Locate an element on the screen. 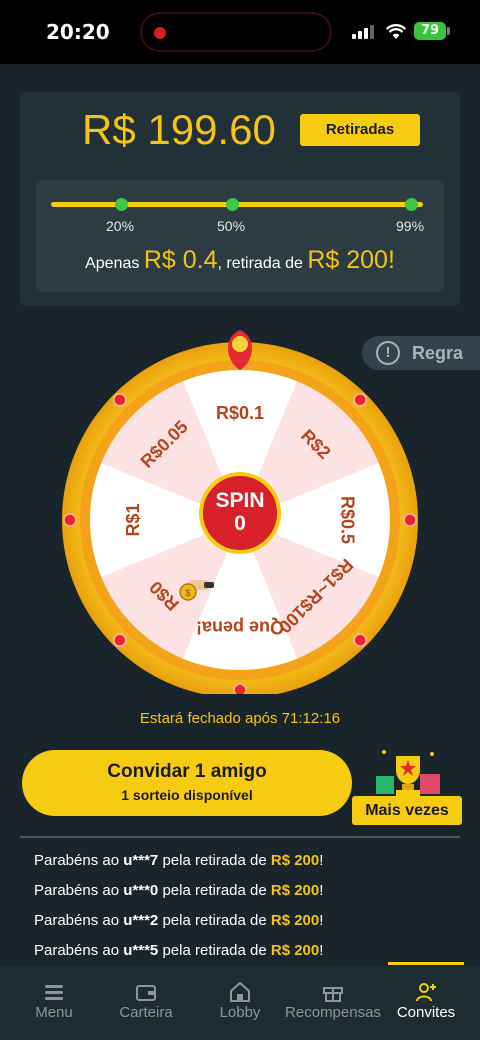  message-target: R$ 200! is located at coordinates (351, 260).